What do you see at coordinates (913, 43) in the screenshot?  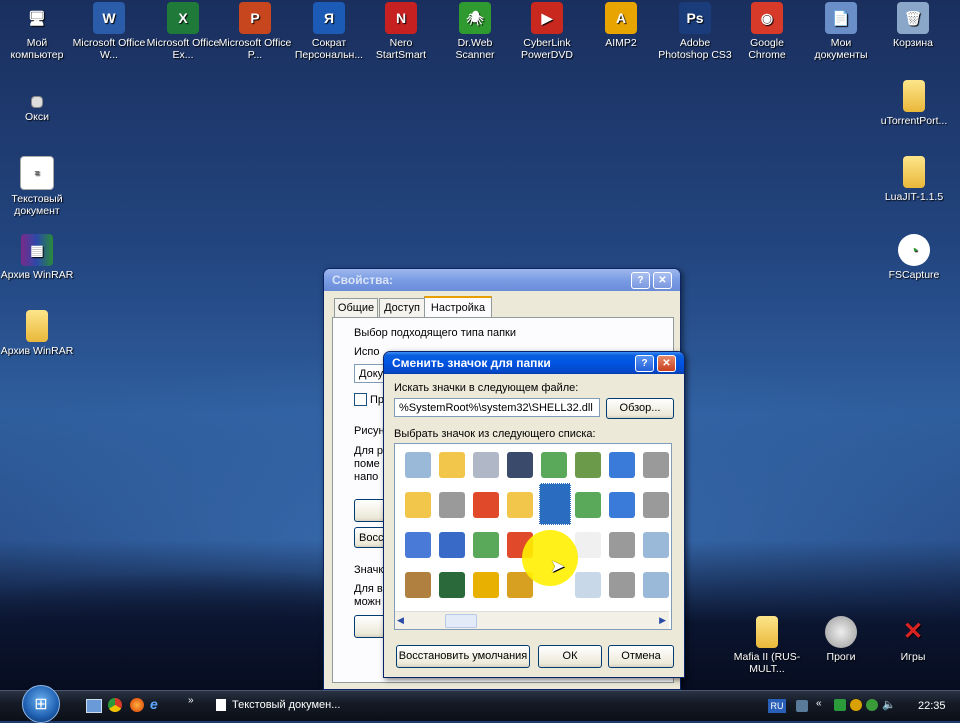 I see `desktop-icon-label: Корзина` at bounding box center [913, 43].